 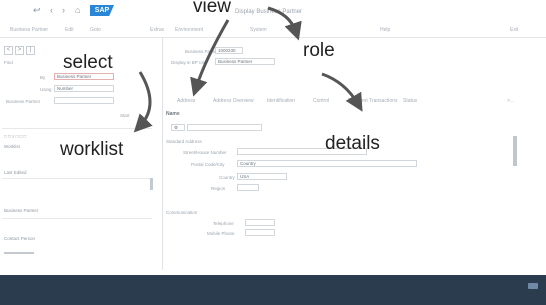 What do you see at coordinates (8, 50) in the screenshot?
I see `nav-back-button: <` at bounding box center [8, 50].